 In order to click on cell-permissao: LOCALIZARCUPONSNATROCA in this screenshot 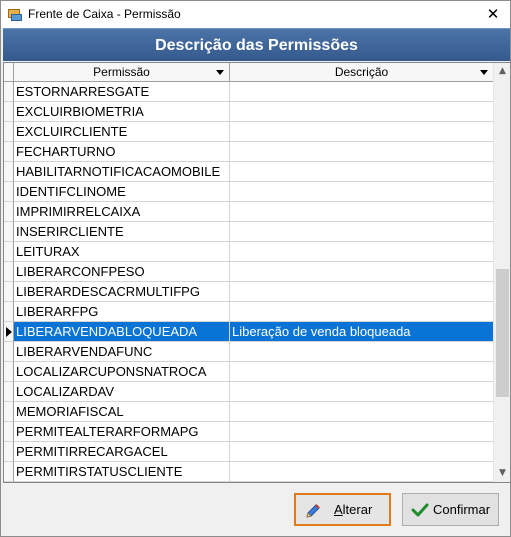, I will do `click(122, 372)`.